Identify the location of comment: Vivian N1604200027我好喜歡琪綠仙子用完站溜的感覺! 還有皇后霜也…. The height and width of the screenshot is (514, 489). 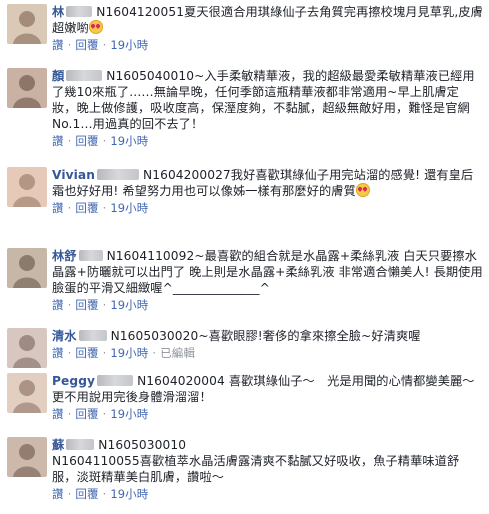
(244, 188).